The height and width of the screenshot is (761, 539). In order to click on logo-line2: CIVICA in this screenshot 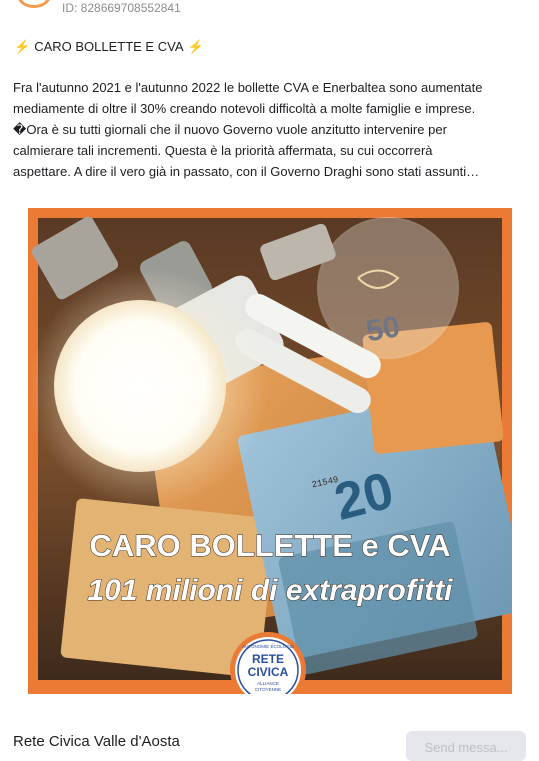, I will do `click(268, 672)`.